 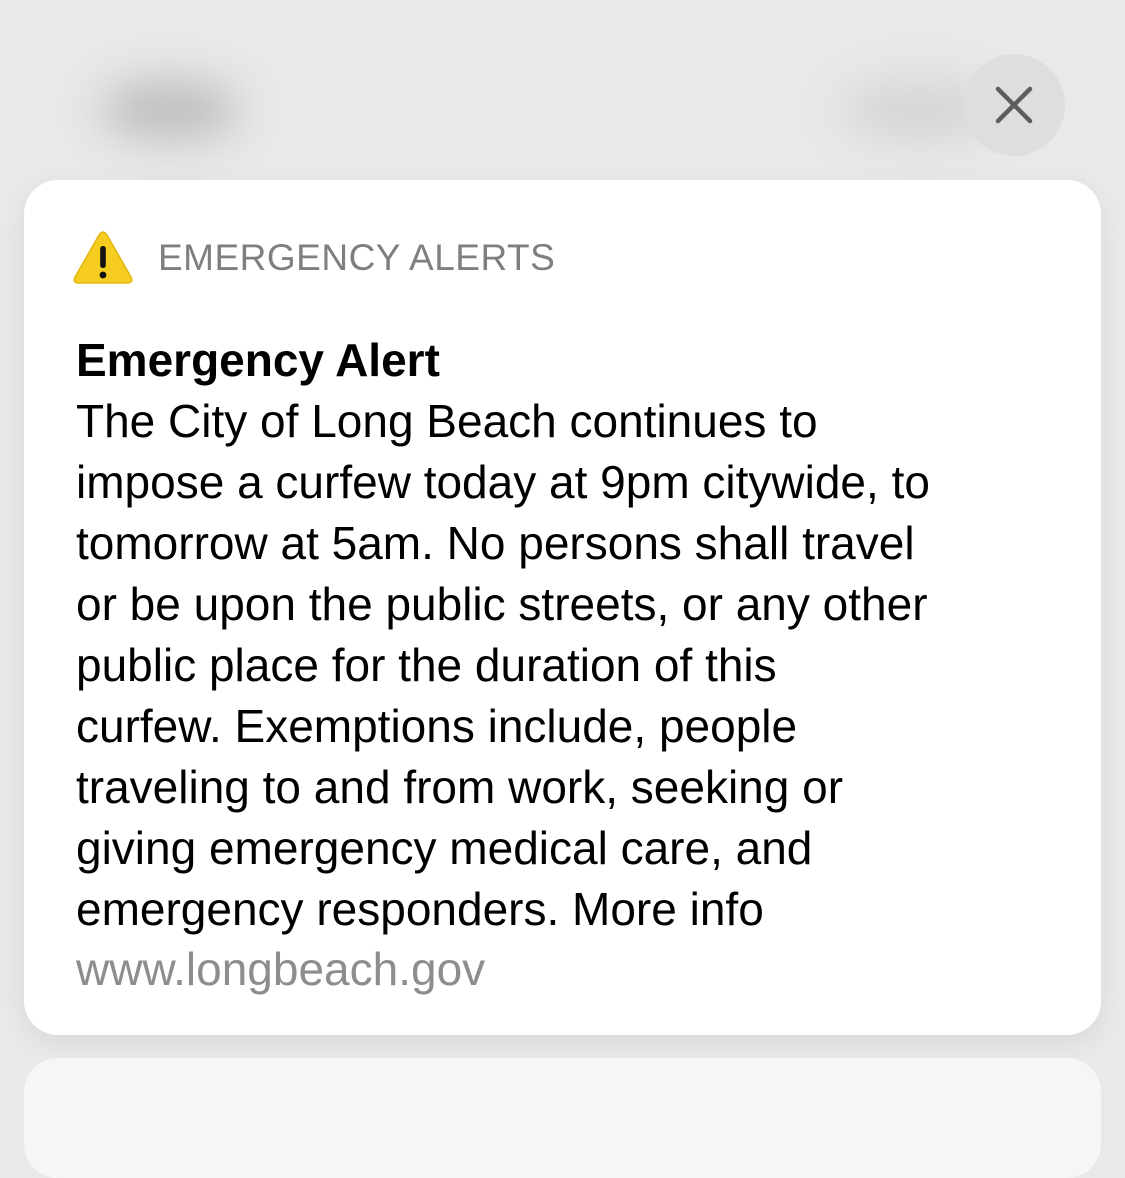 I want to click on background-blur-left, so click(x=170, y=110).